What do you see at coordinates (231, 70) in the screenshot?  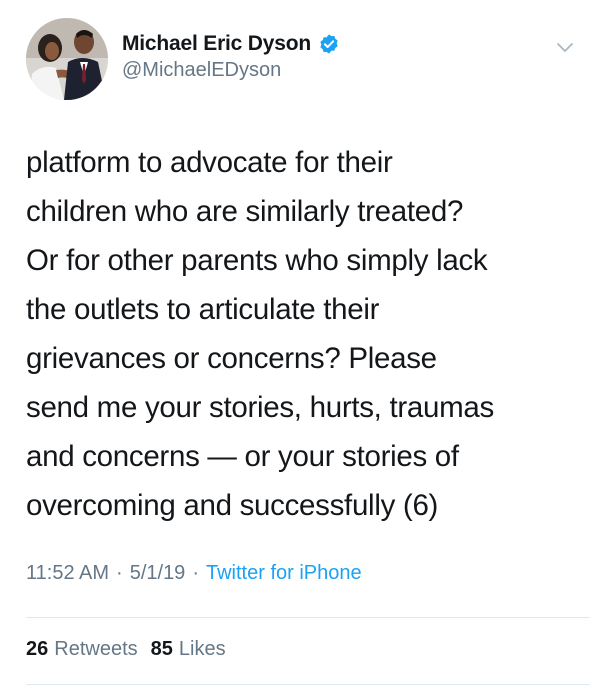 I see `user-handle: @MichaelEDyson` at bounding box center [231, 70].